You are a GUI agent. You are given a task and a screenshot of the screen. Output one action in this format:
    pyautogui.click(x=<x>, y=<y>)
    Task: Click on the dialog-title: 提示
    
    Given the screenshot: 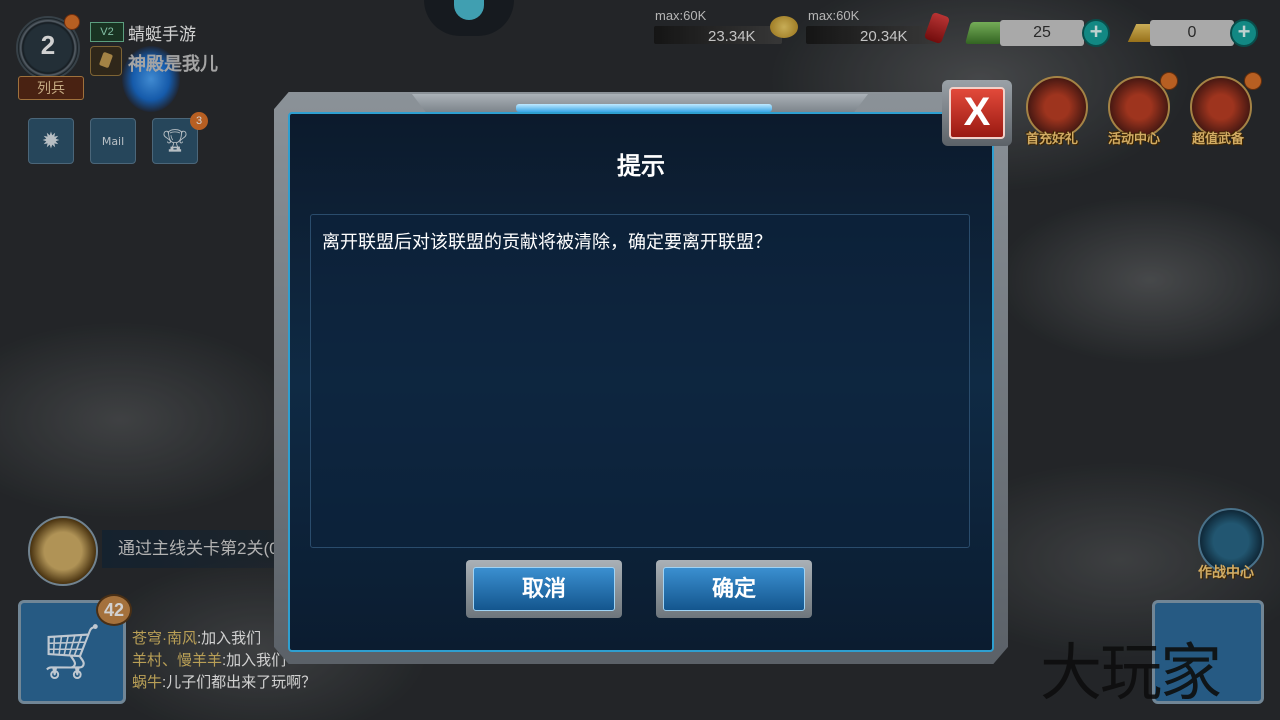 What is the action you would take?
    pyautogui.click(x=641, y=166)
    